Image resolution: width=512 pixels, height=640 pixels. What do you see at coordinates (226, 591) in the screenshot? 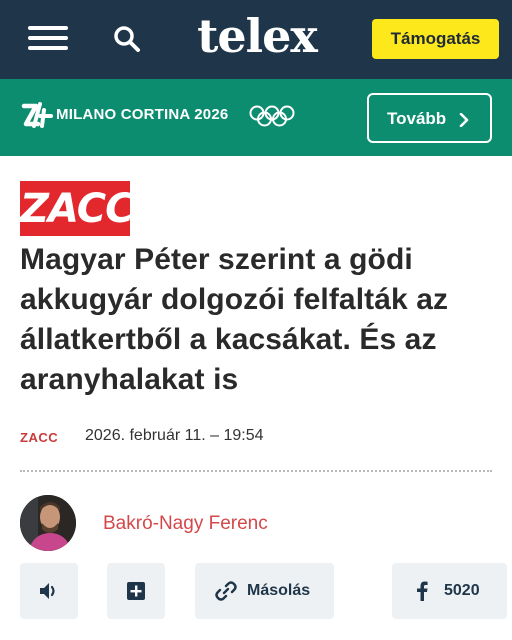
I see `link-icon` at bounding box center [226, 591].